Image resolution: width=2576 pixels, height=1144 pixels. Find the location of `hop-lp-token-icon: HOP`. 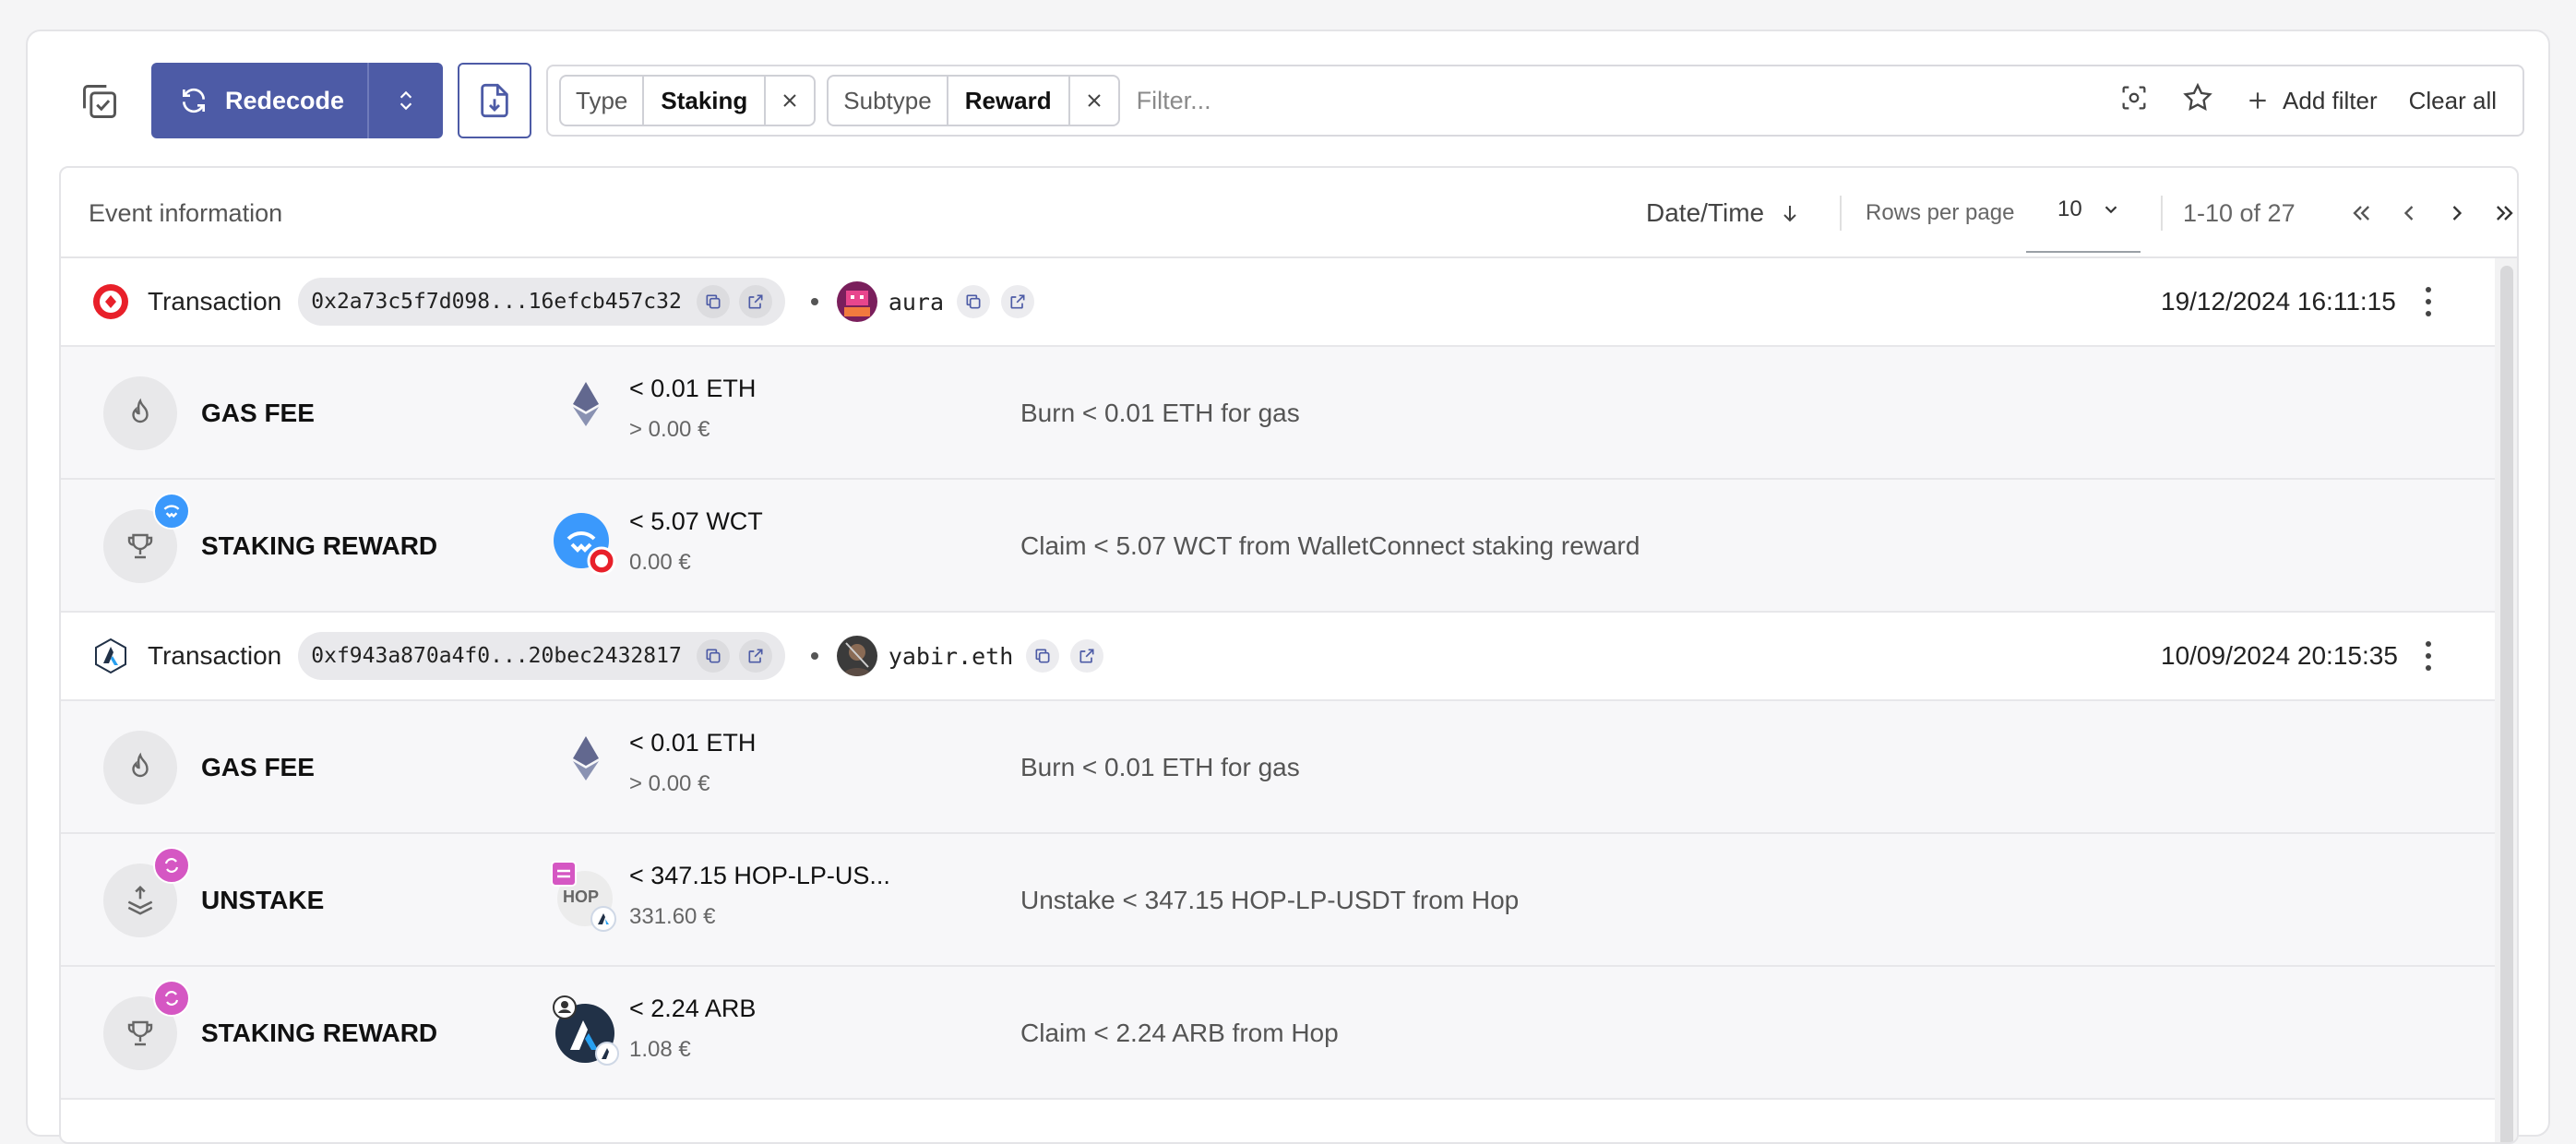

hop-lp-token-icon: HOP is located at coordinates (586, 897).